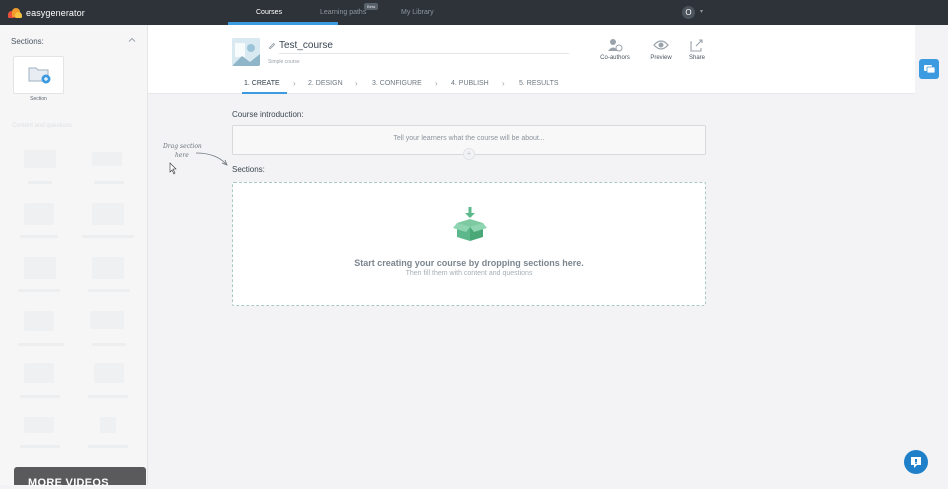 Image resolution: width=948 pixels, height=489 pixels. What do you see at coordinates (284, 62) in the screenshot?
I see `course-template-label: Simple course` at bounding box center [284, 62].